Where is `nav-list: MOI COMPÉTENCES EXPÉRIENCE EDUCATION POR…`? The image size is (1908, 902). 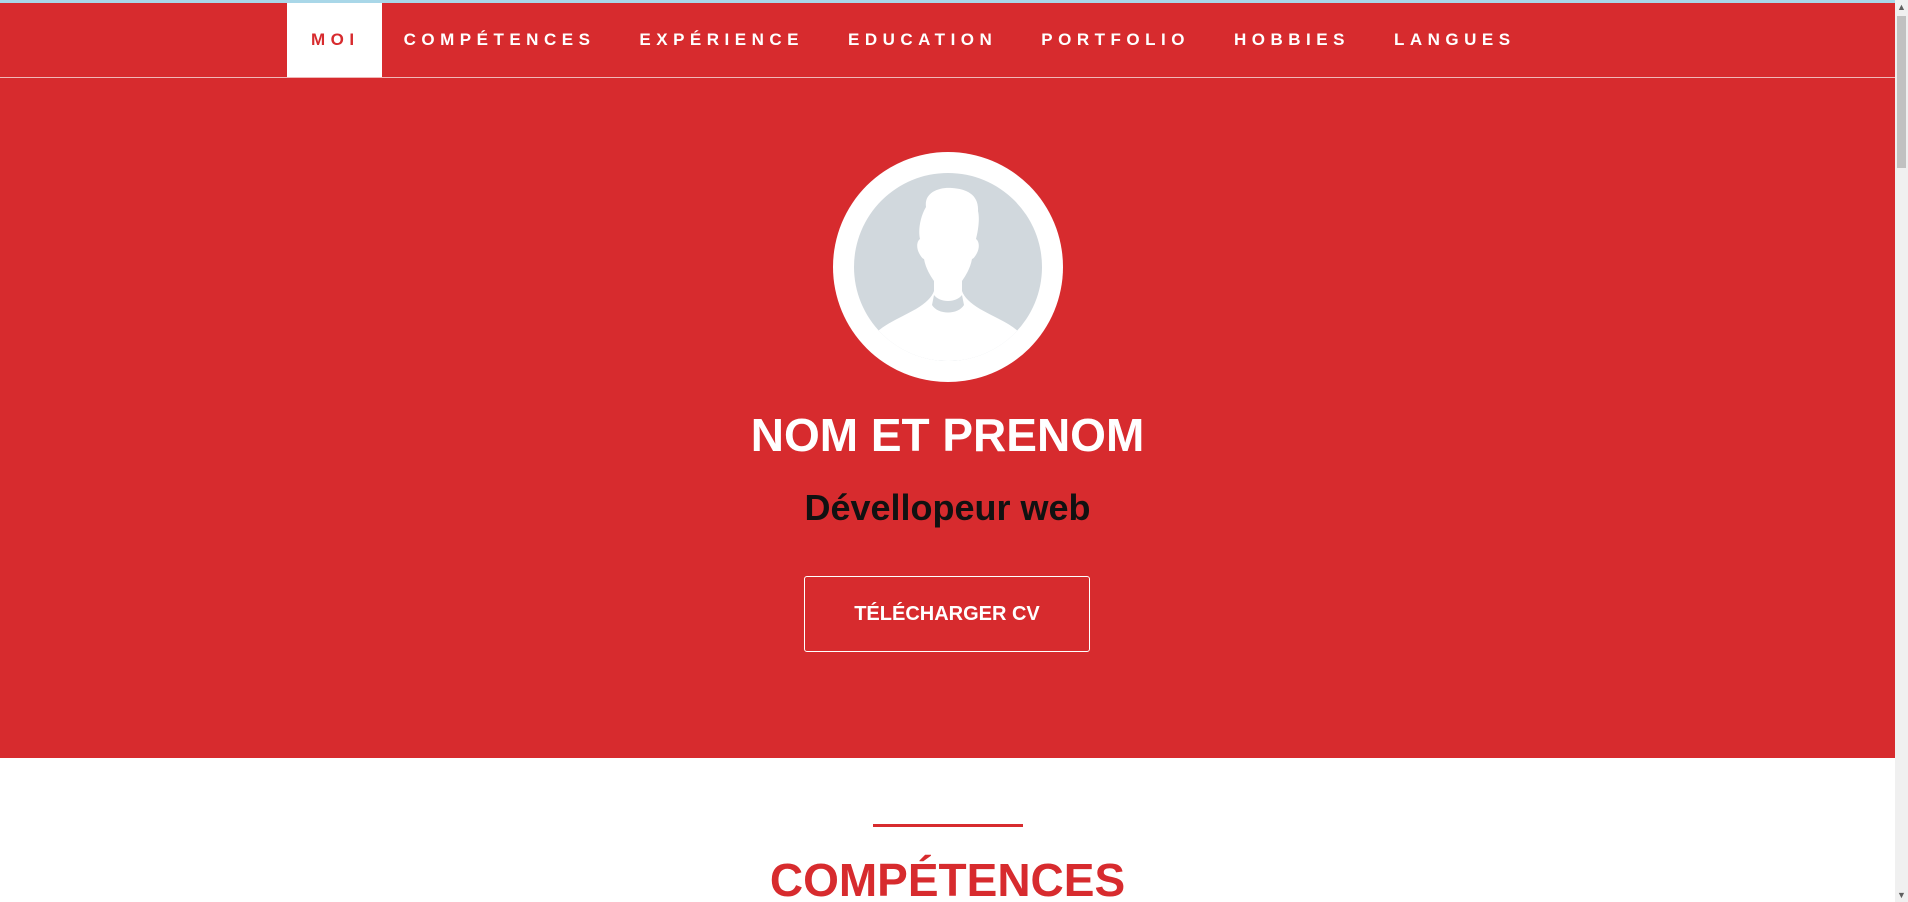 nav-list: MOI COMPÉTENCES EXPÉRIENCE EDUCATION POR… is located at coordinates (912, 40).